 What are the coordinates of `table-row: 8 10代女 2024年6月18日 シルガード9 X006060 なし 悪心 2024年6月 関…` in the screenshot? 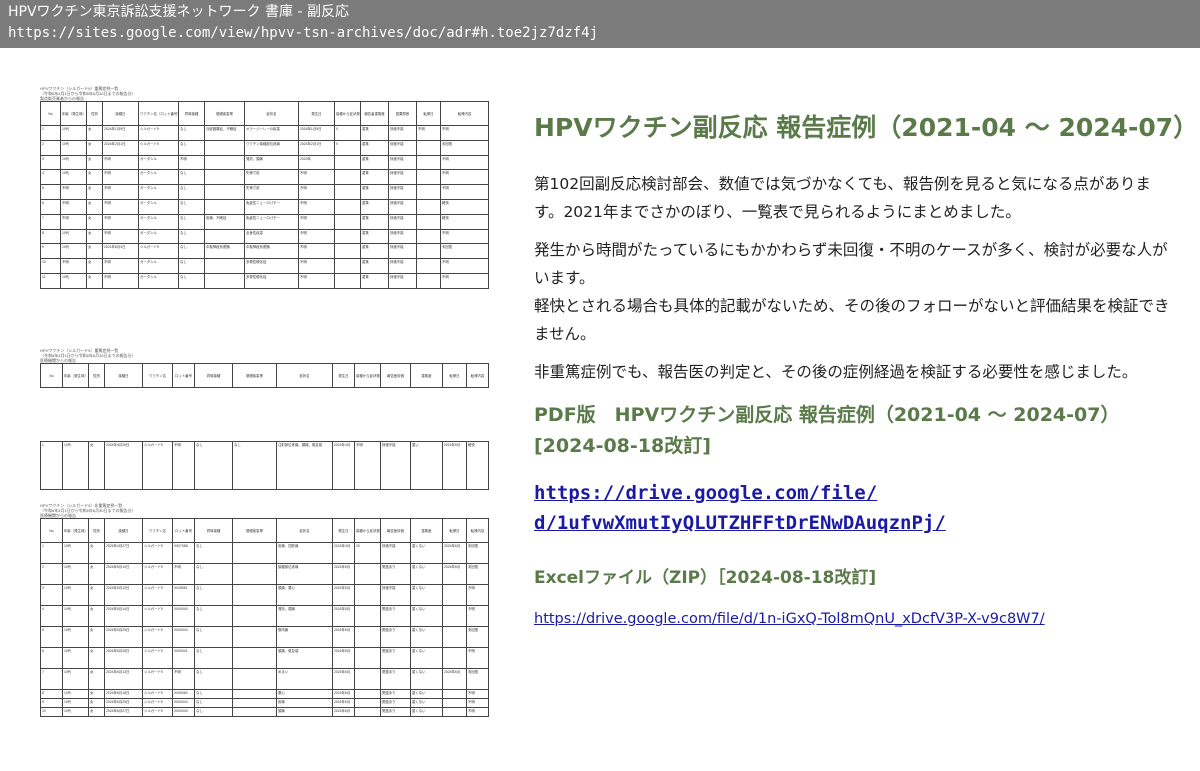 It's located at (264, 694).